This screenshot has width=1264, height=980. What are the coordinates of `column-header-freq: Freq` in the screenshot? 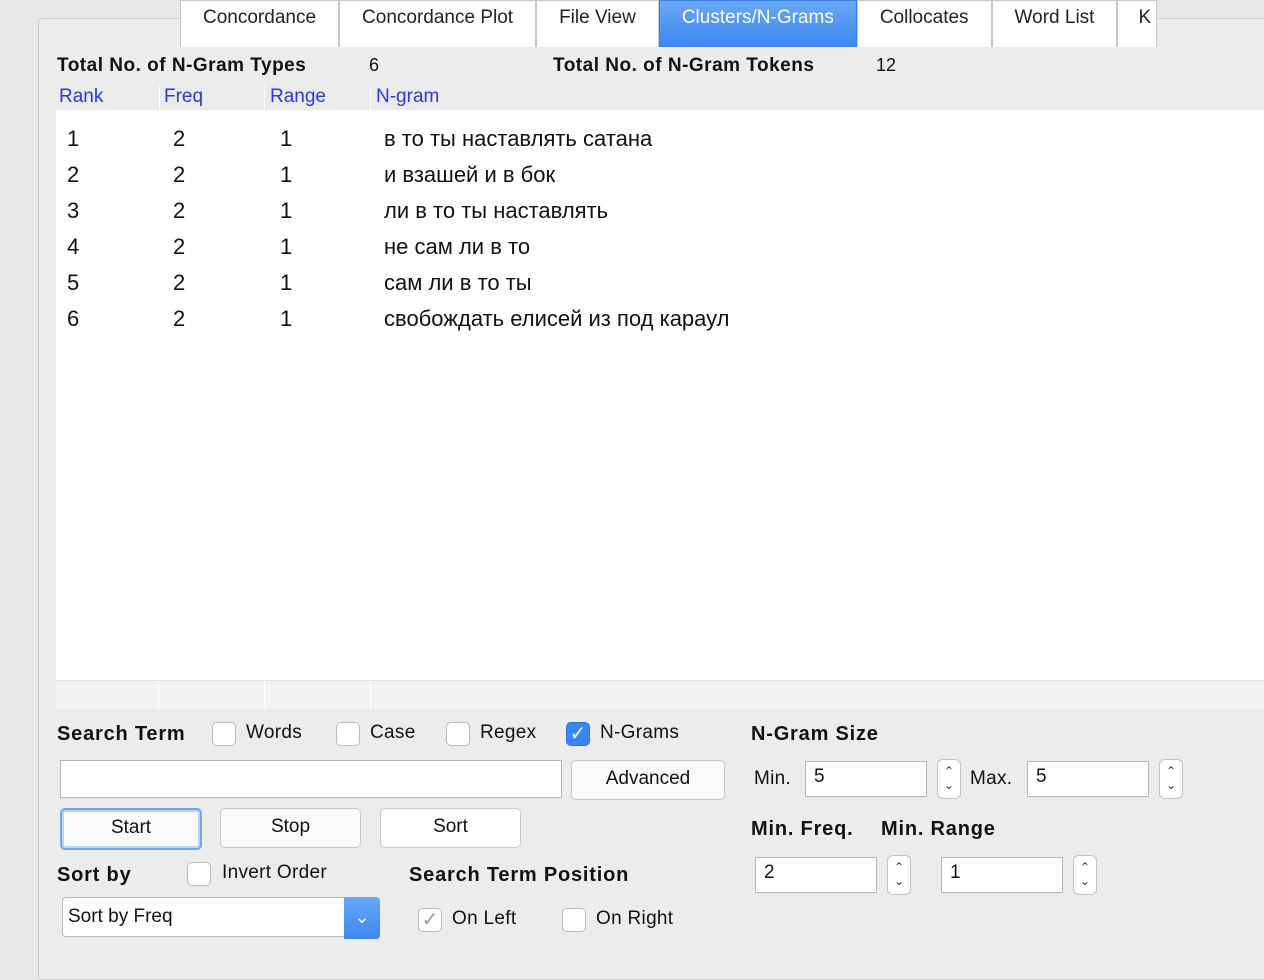 It's located at (214, 98).